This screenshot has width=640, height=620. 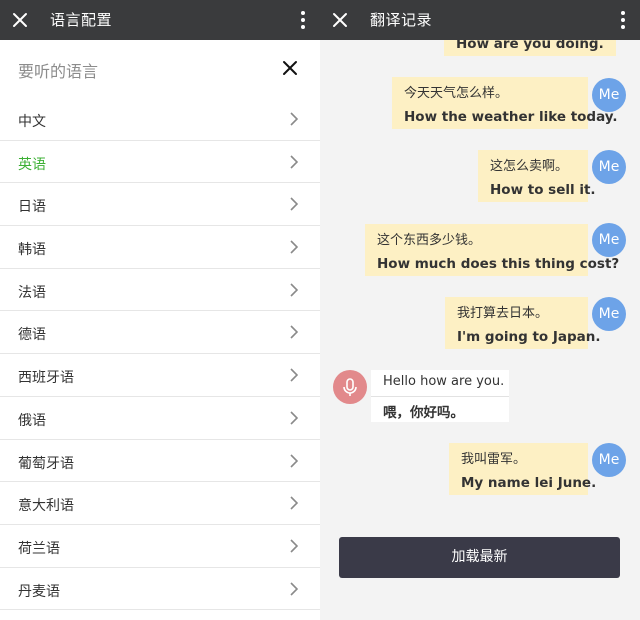 I want to click on message-bubble: 今天天气怎么样。 How the weather like today., so click(x=505, y=103).